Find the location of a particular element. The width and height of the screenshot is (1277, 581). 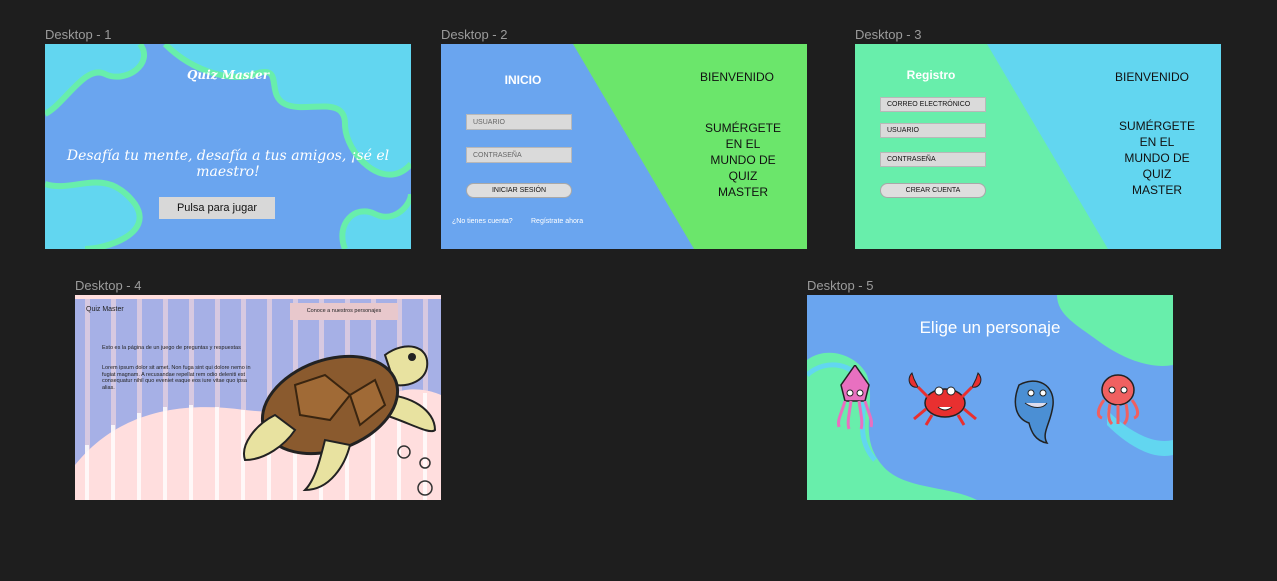

frame-label-desktop-5: Desktop - 5 is located at coordinates (840, 285).